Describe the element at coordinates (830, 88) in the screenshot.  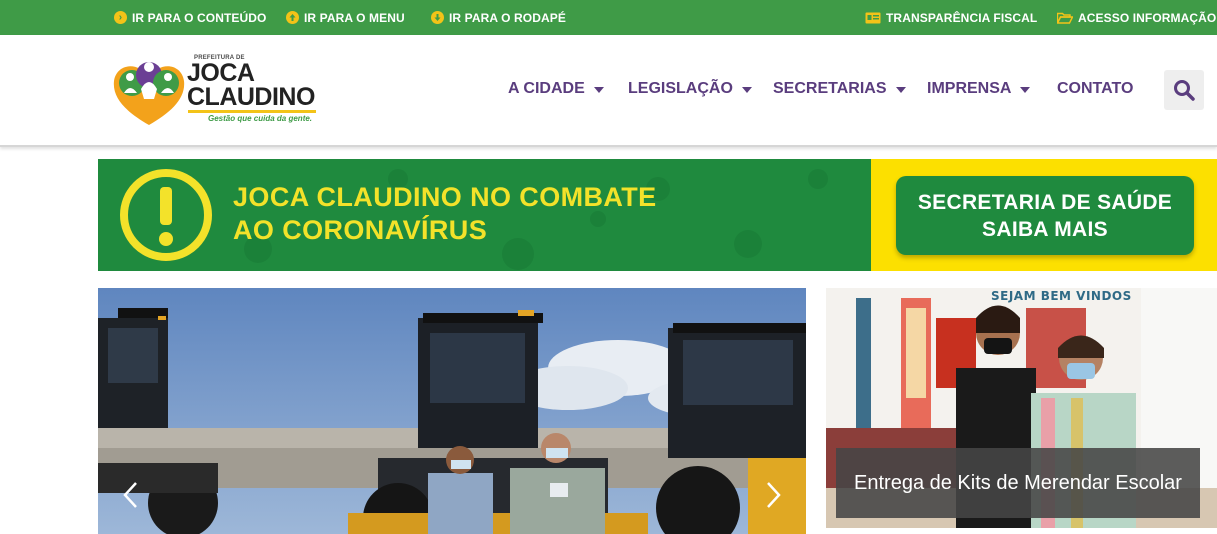
I see `nav-item-label: SECRETARIAS` at that location.